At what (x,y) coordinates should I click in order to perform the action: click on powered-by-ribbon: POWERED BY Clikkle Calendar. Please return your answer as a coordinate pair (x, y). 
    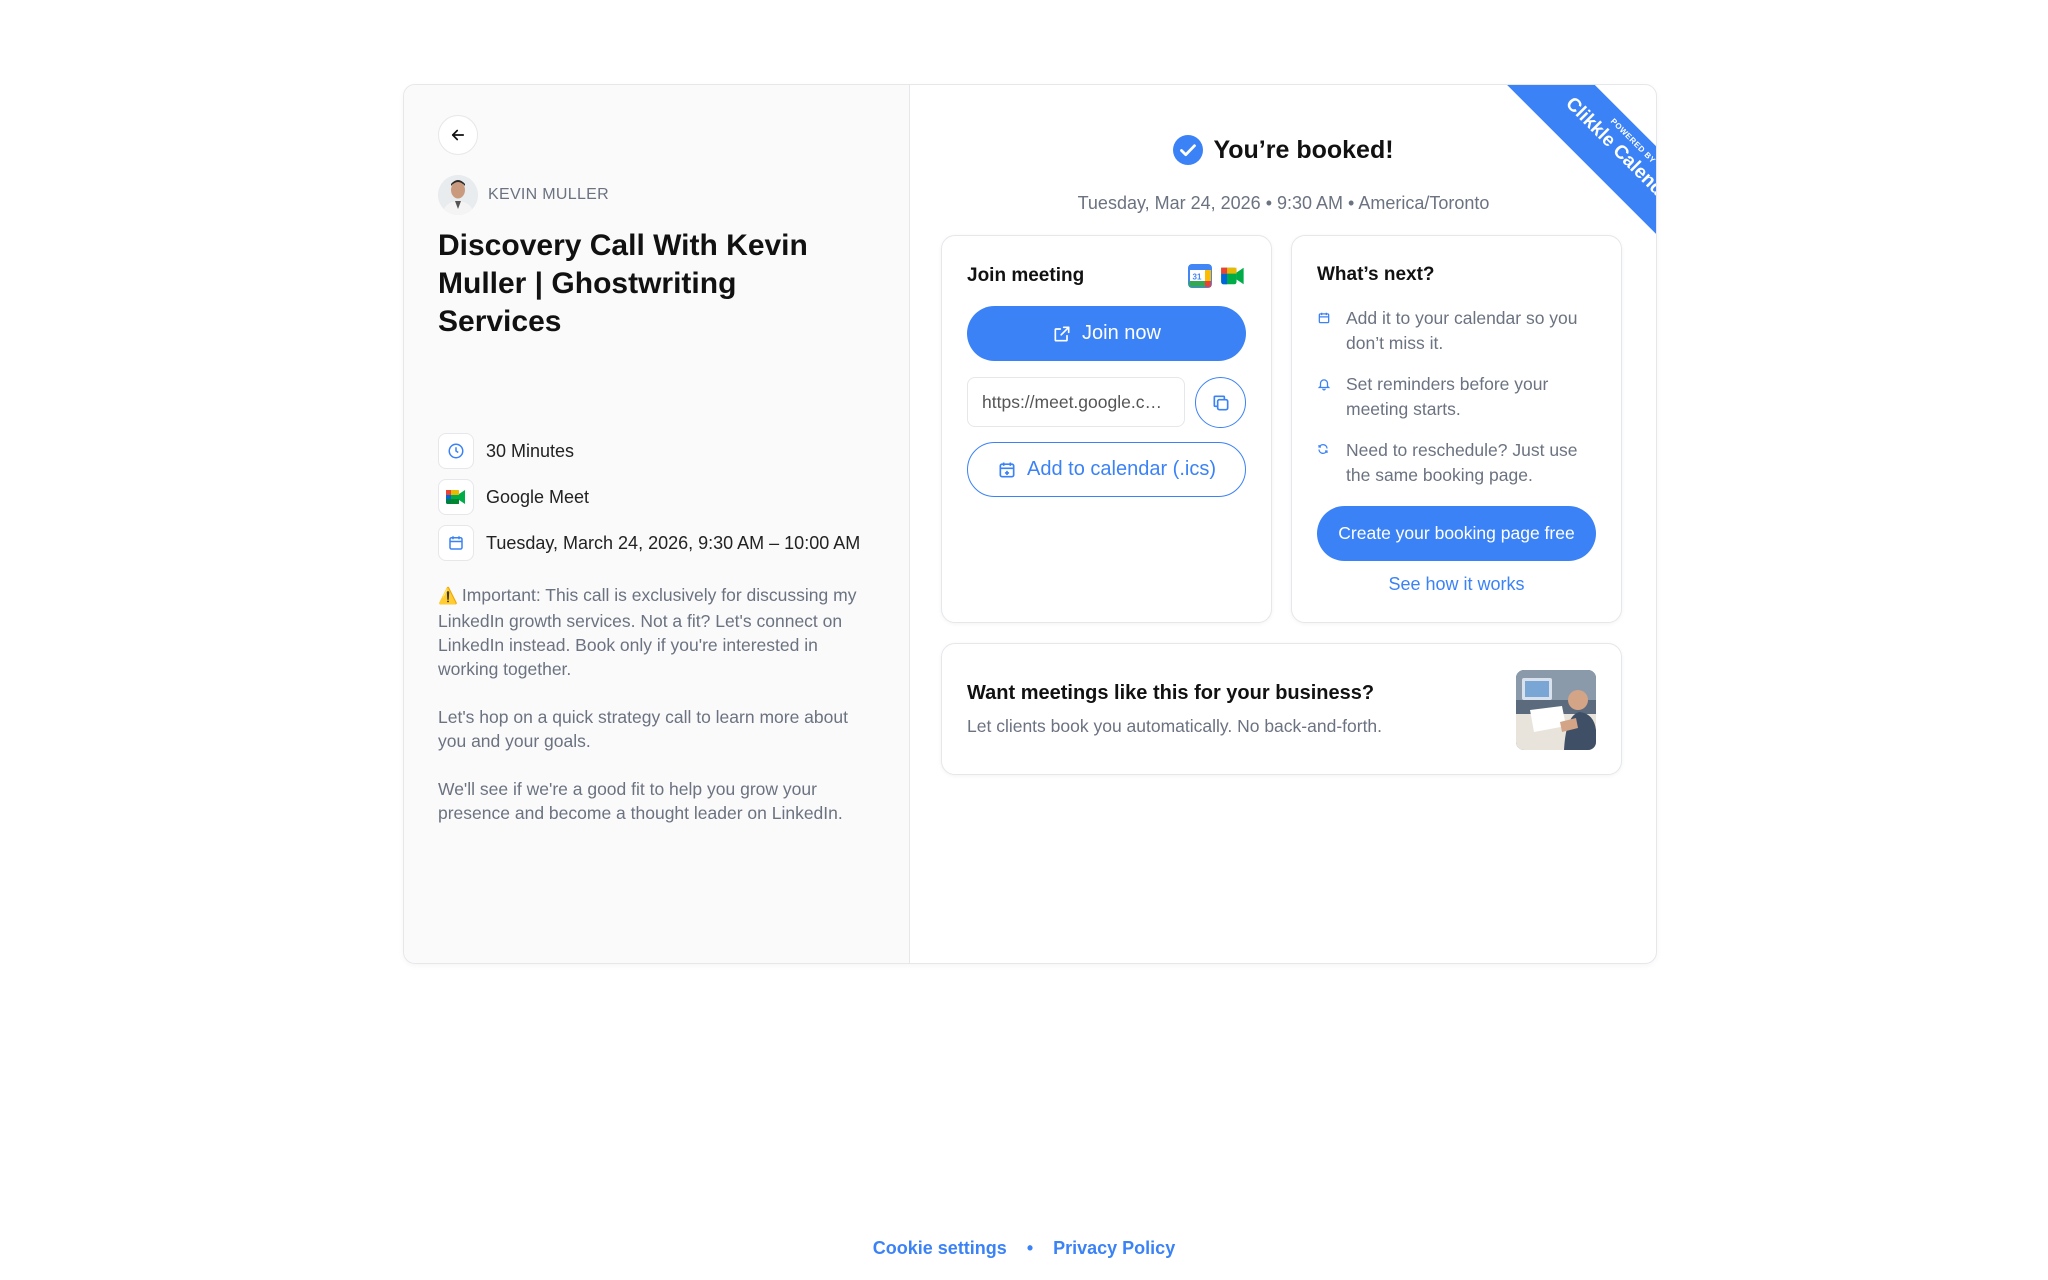
    Looking at the image, I should click on (1571, 170).